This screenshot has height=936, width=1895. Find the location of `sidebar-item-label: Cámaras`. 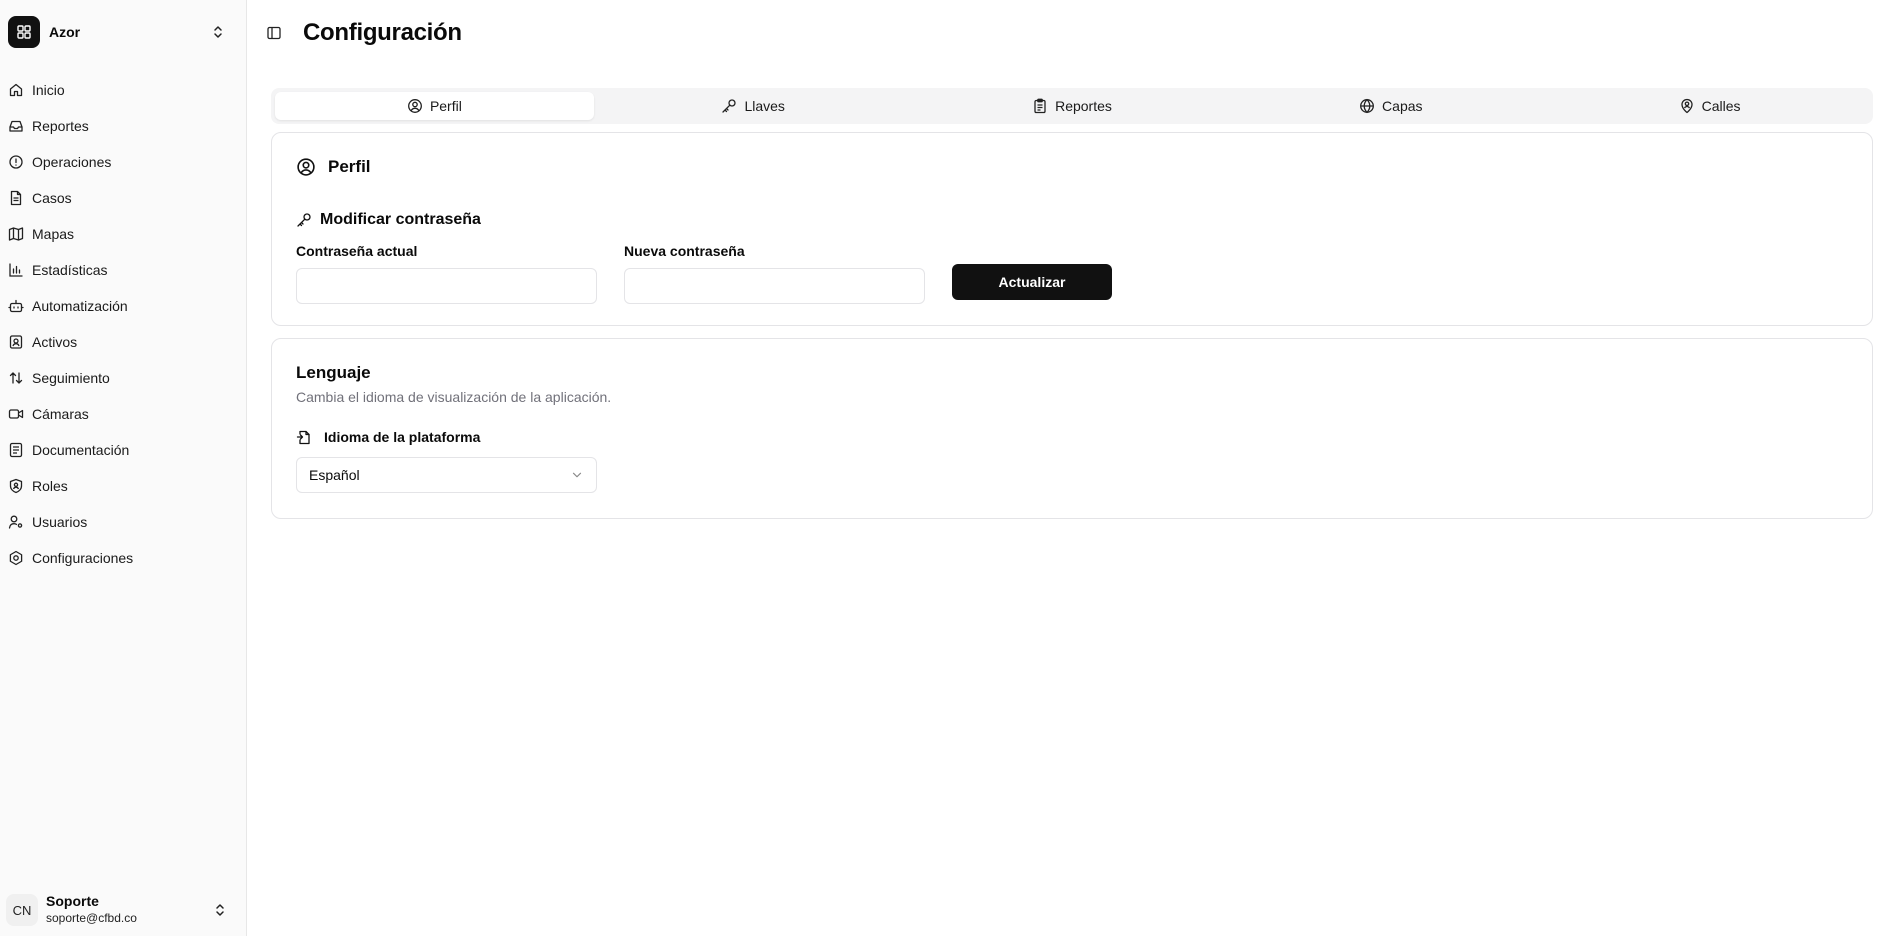

sidebar-item-label: Cámaras is located at coordinates (60, 414).